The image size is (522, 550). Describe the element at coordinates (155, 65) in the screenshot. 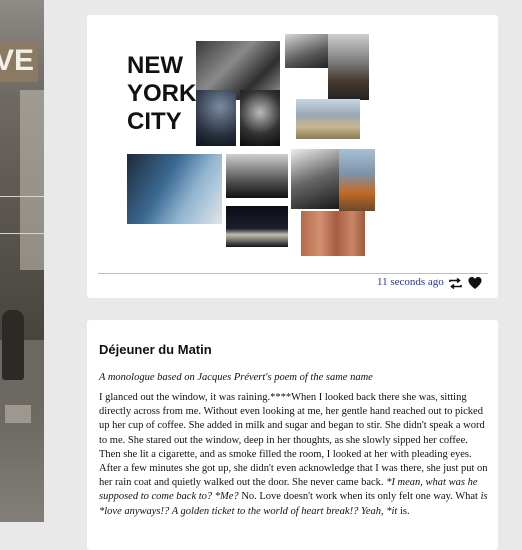

I see `collage-heading-line: NEW` at that location.